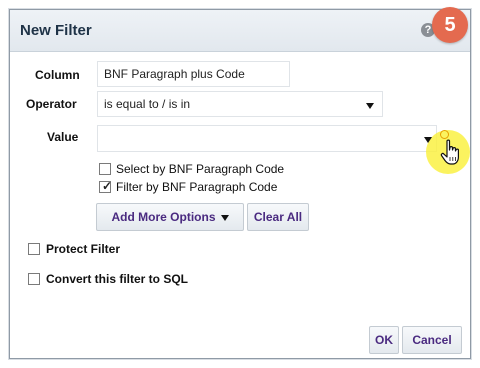 This screenshot has height=368, width=480. Describe the element at coordinates (174, 74) in the screenshot. I see `column-value: BNF Paragraph plus Code` at that location.